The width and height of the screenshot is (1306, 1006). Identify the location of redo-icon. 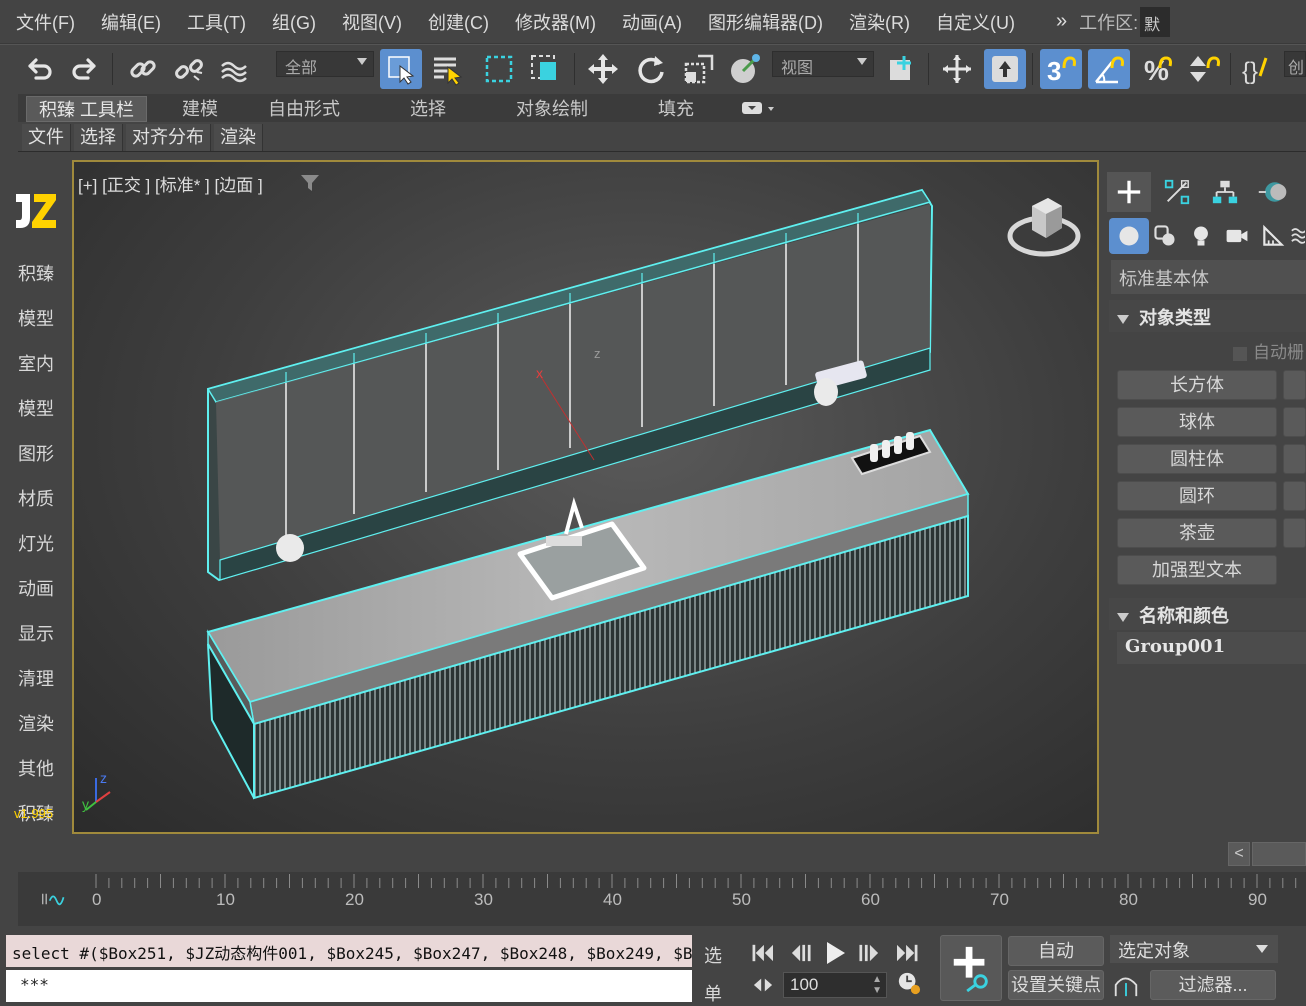
(85, 69).